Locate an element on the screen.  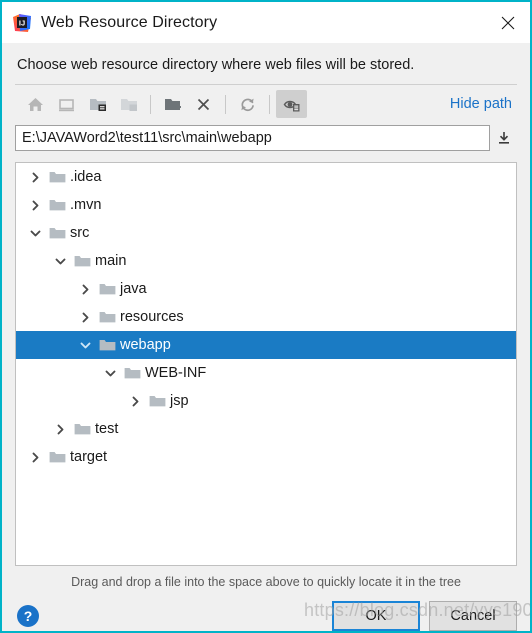
path-row: E:\JAVAWord2\test11\src\main\webapp is located at coordinates (266, 138).